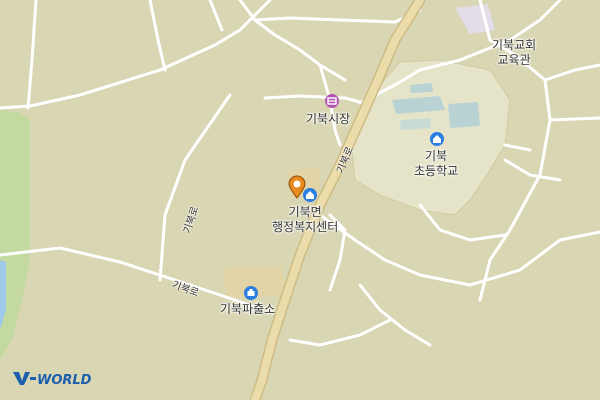  I want to click on police-label: 기북파출소, so click(247, 309).